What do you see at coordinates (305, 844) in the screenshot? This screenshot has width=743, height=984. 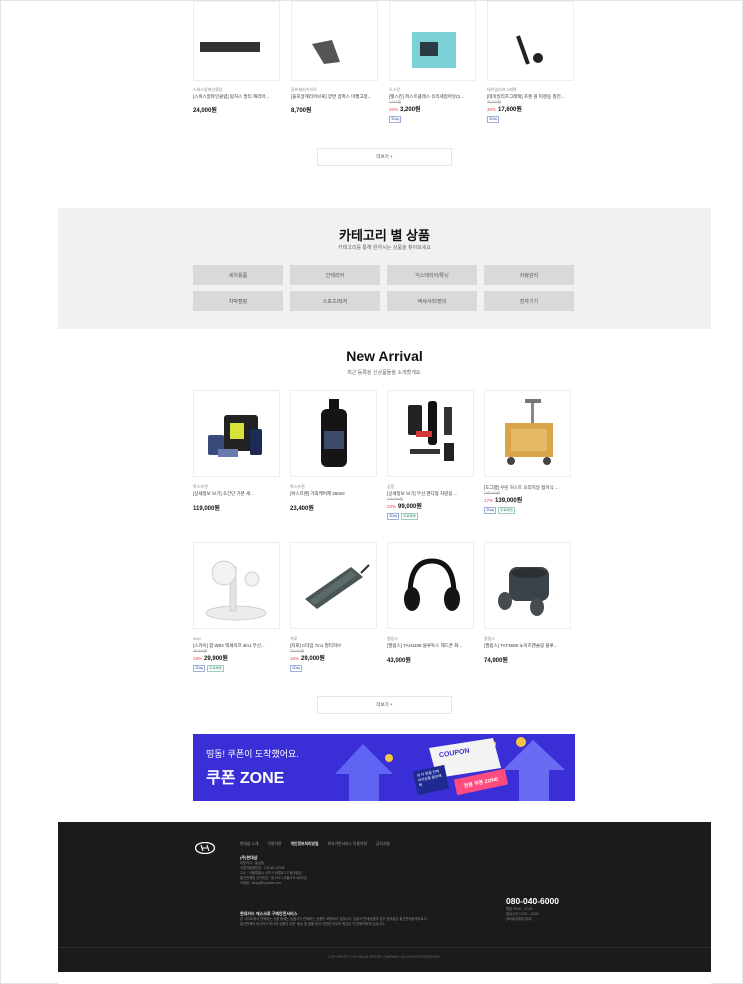 I see `footer-link-privacy: 개인정보처리방침` at bounding box center [305, 844].